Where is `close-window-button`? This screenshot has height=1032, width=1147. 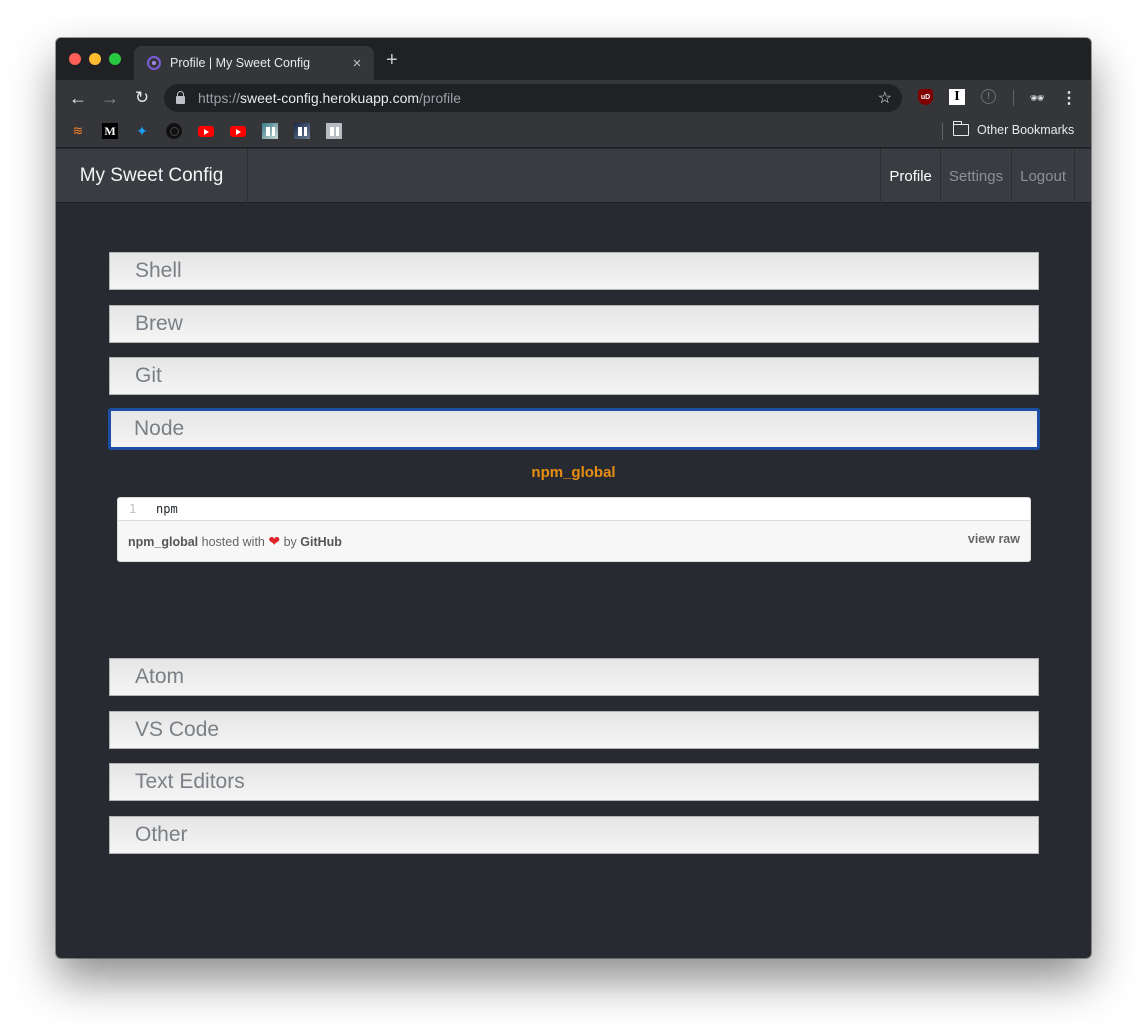 close-window-button is located at coordinates (75, 59).